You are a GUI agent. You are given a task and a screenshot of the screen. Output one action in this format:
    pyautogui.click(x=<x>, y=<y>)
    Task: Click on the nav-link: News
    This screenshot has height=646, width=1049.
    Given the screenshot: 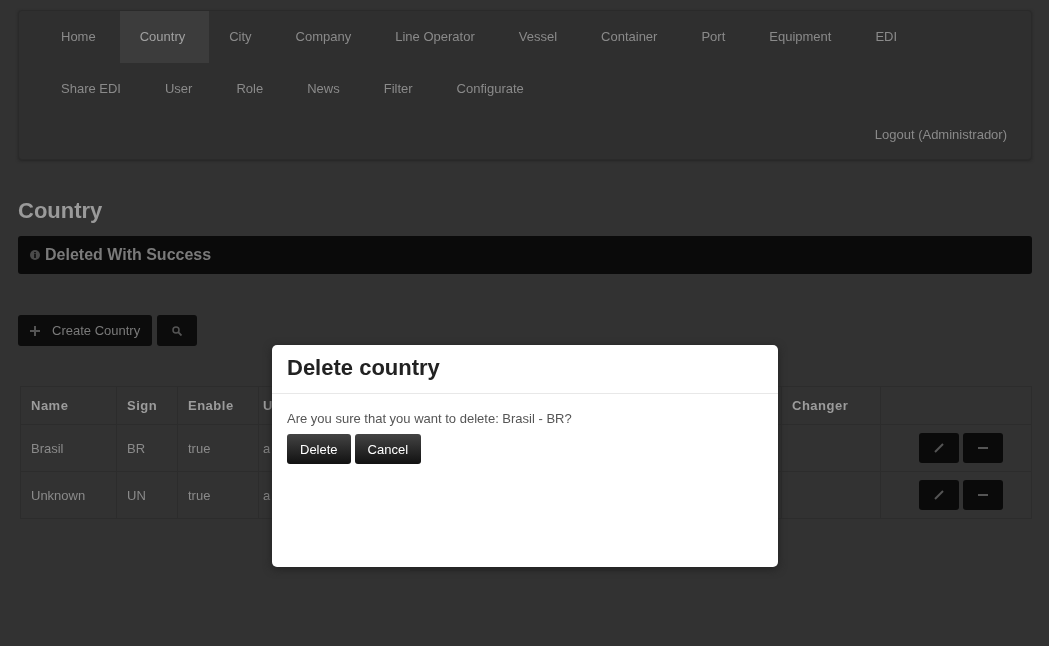 What is the action you would take?
    pyautogui.click(x=325, y=89)
    